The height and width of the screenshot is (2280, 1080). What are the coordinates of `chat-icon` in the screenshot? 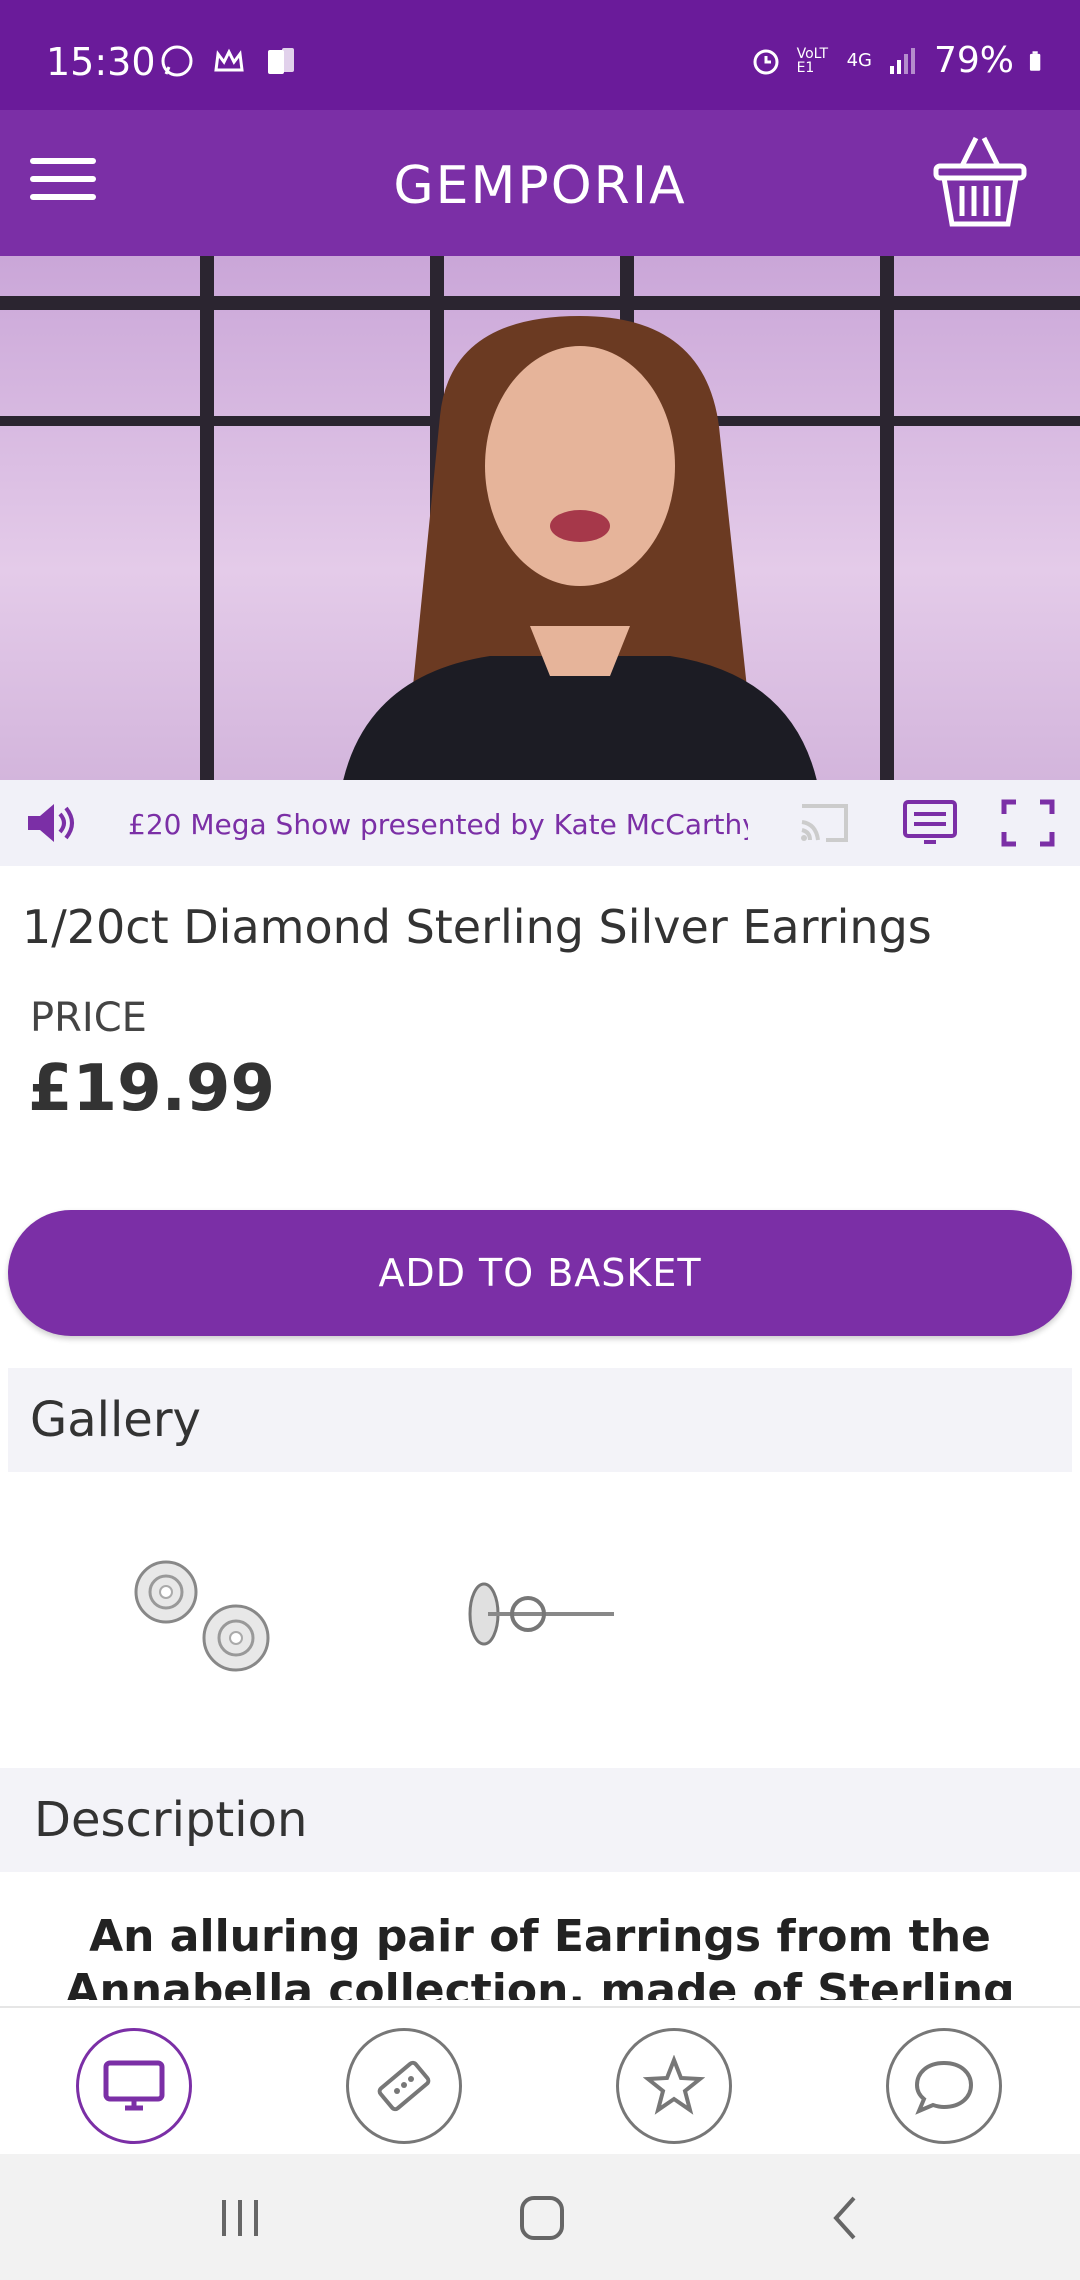 It's located at (944, 2087).